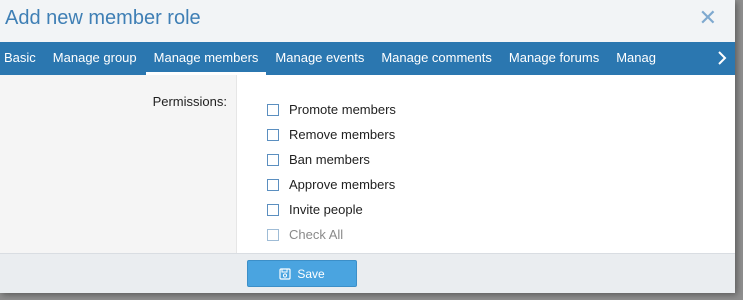 The width and height of the screenshot is (743, 300). Describe the element at coordinates (326, 209) in the screenshot. I see `invite-people-label: Invite people` at that location.